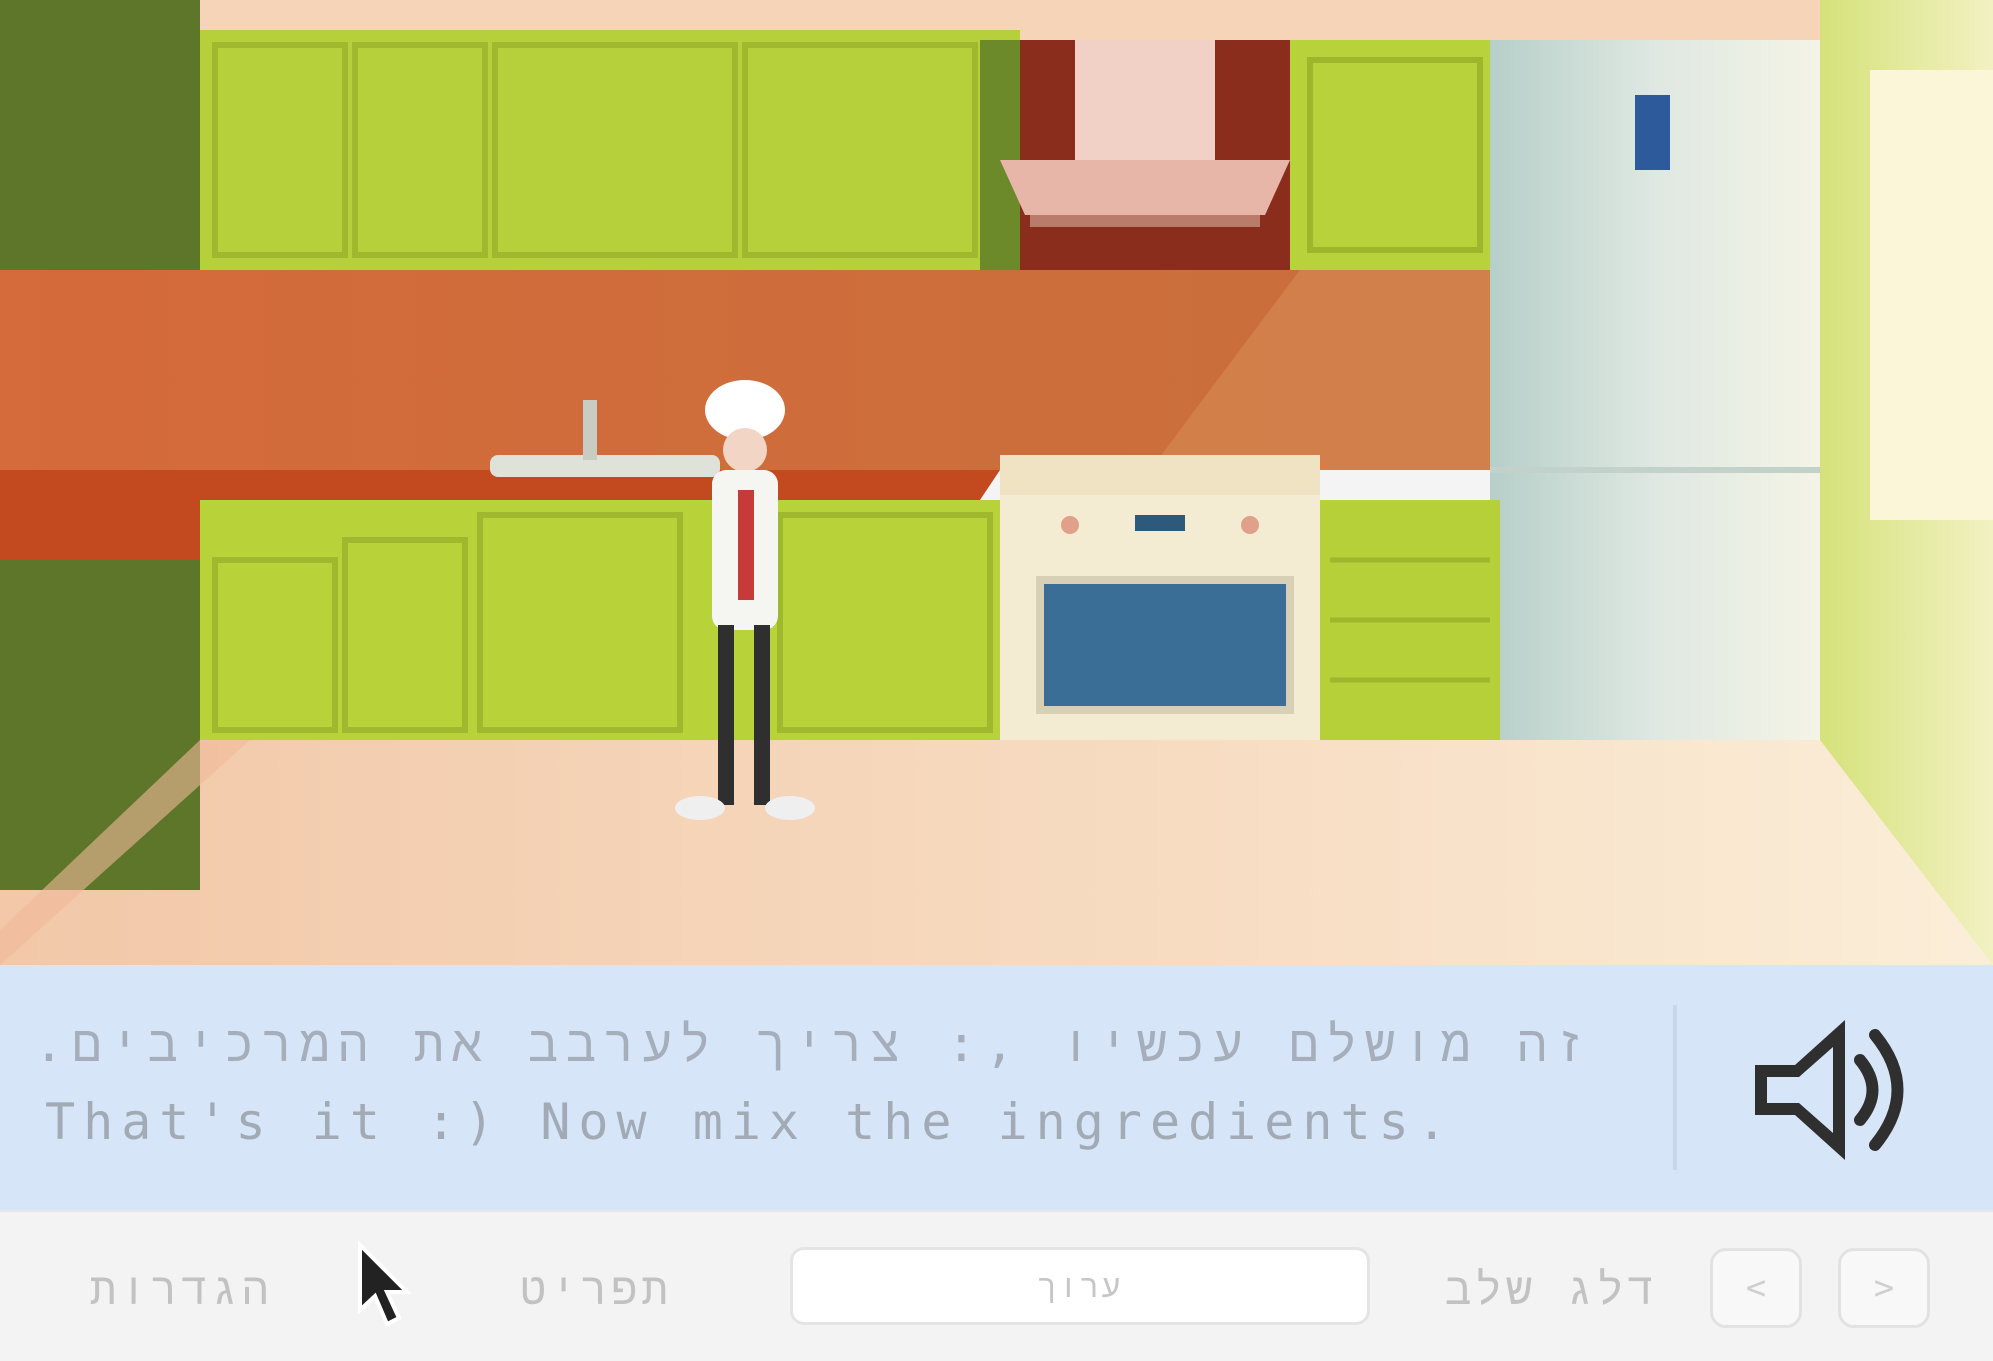 This screenshot has height=1361, width=1993. What do you see at coordinates (1830, 1090) in the screenshot?
I see `speaker-volume-icon` at bounding box center [1830, 1090].